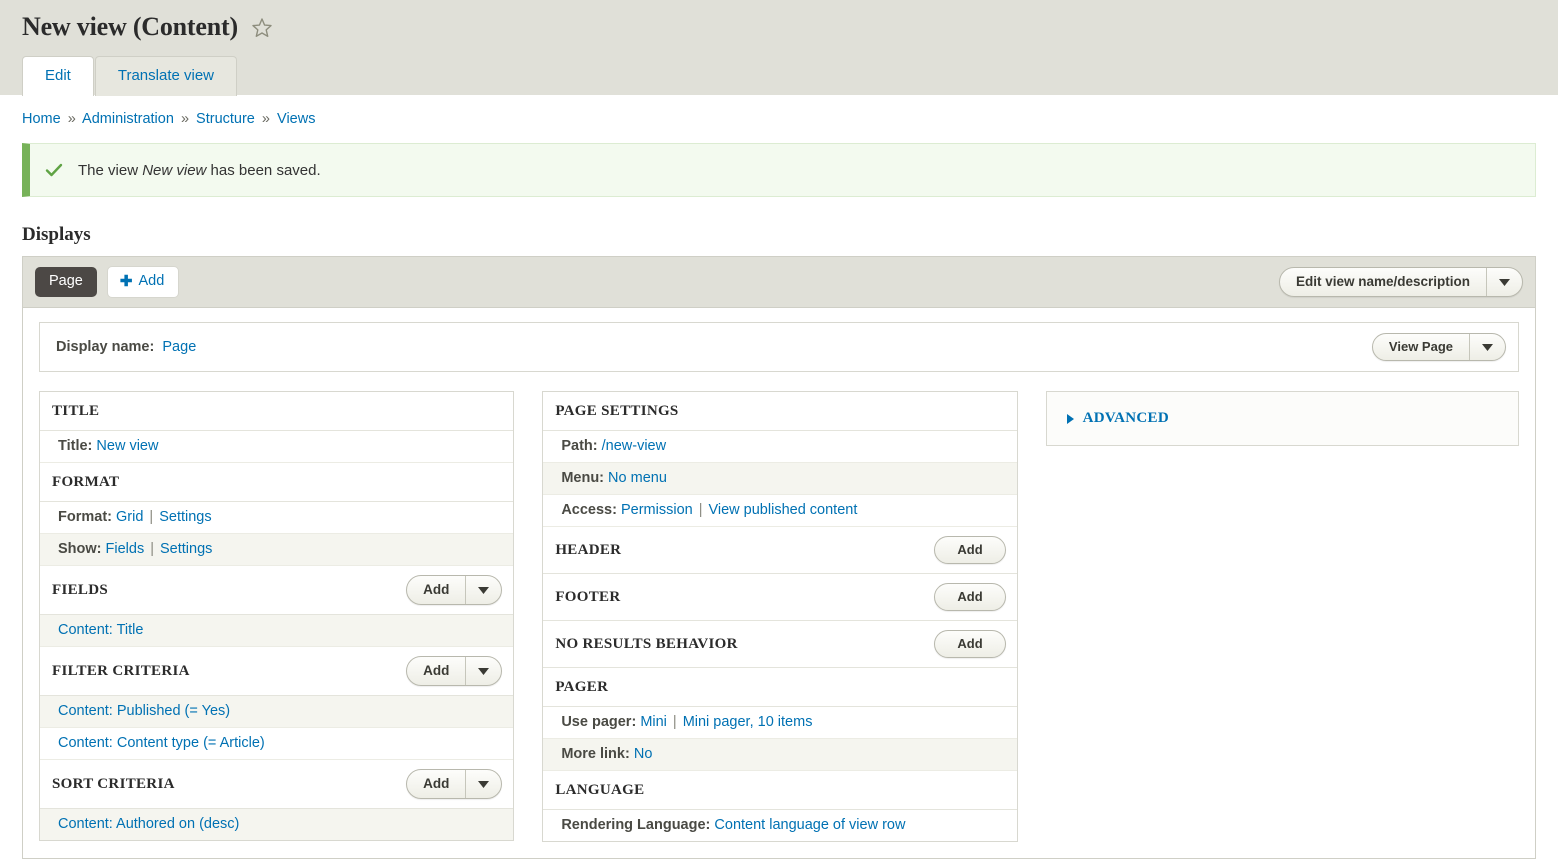  I want to click on row-link-fields: Fields, so click(125, 549).